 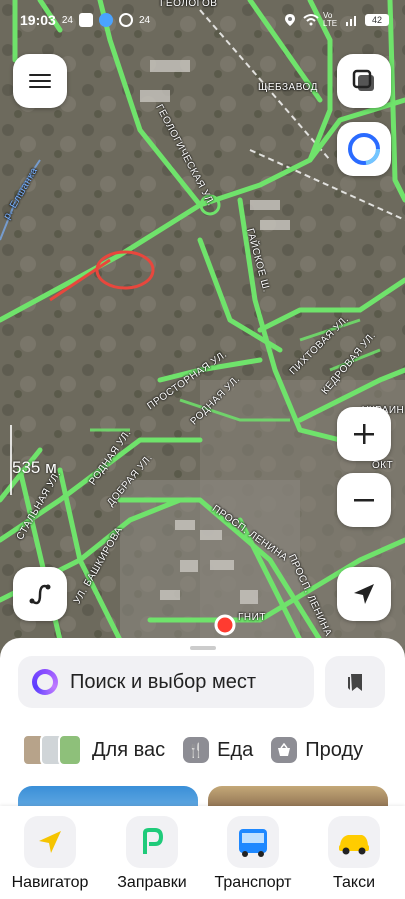 I want to click on app-icon, so click(x=105, y=20).